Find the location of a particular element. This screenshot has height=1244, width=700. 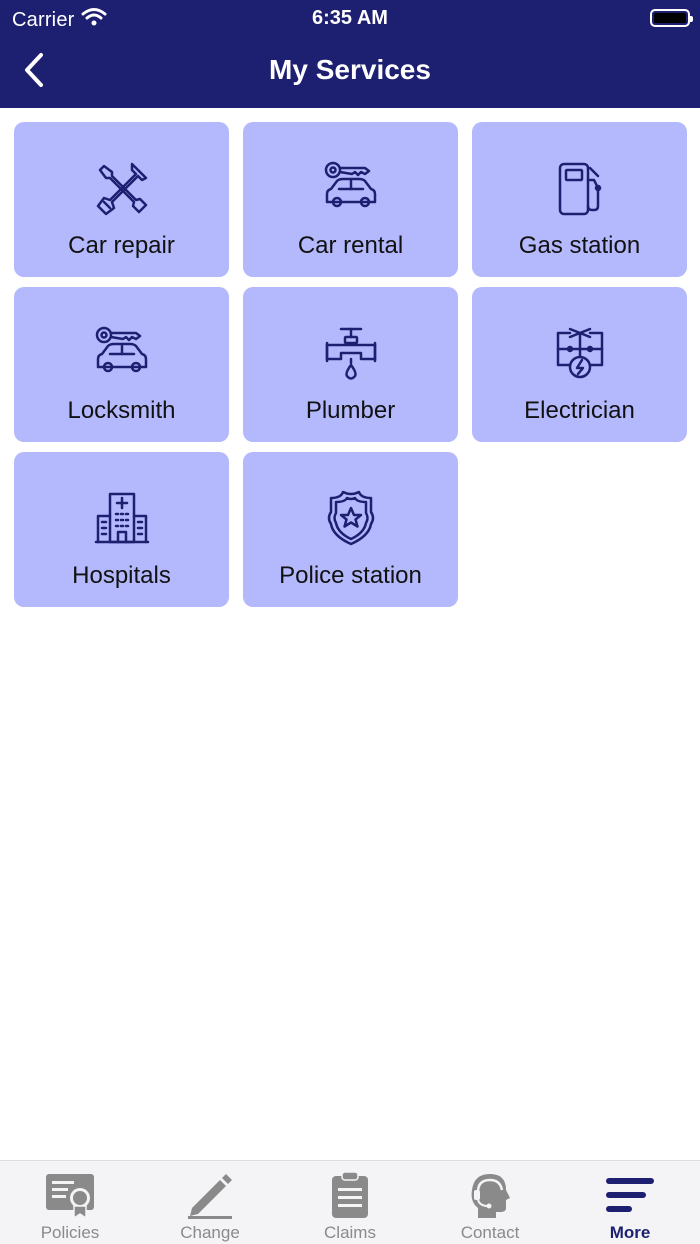

status-time: 6:35 AM is located at coordinates (350, 18).